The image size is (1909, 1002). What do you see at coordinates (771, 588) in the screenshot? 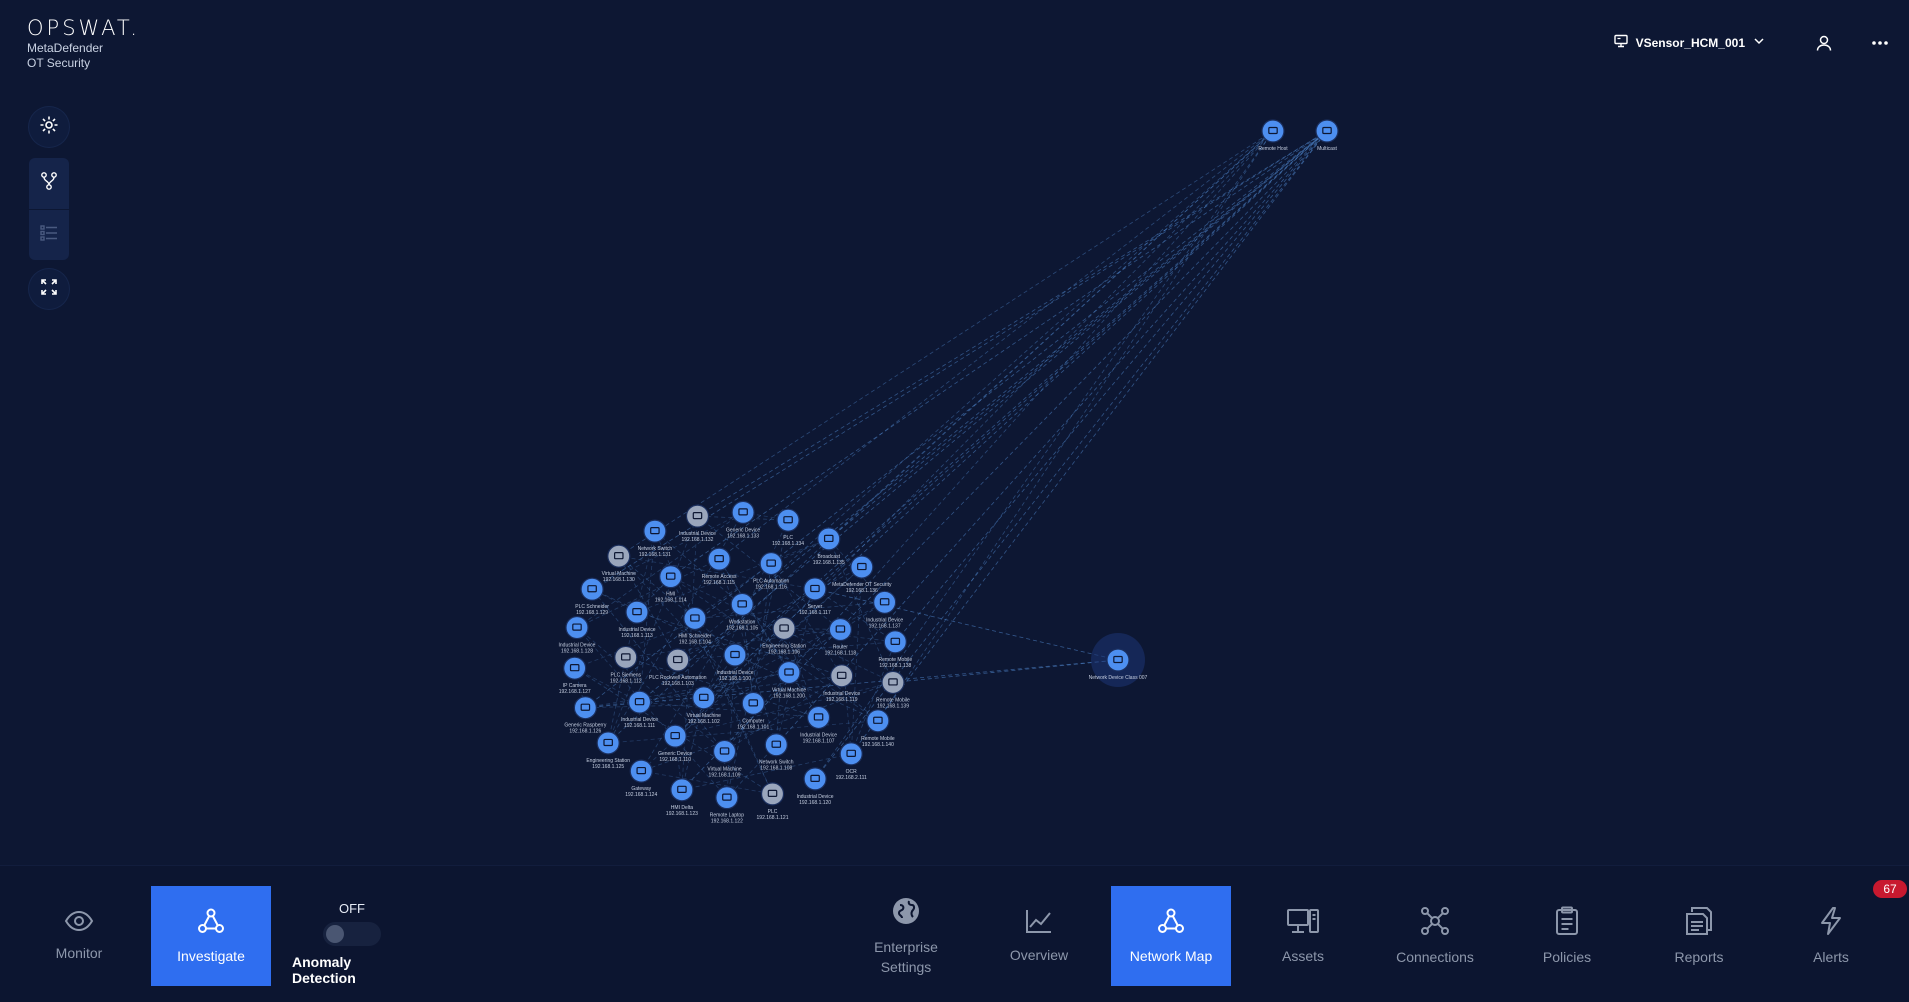
I see `node-ip: 192.168.1.116` at bounding box center [771, 588].